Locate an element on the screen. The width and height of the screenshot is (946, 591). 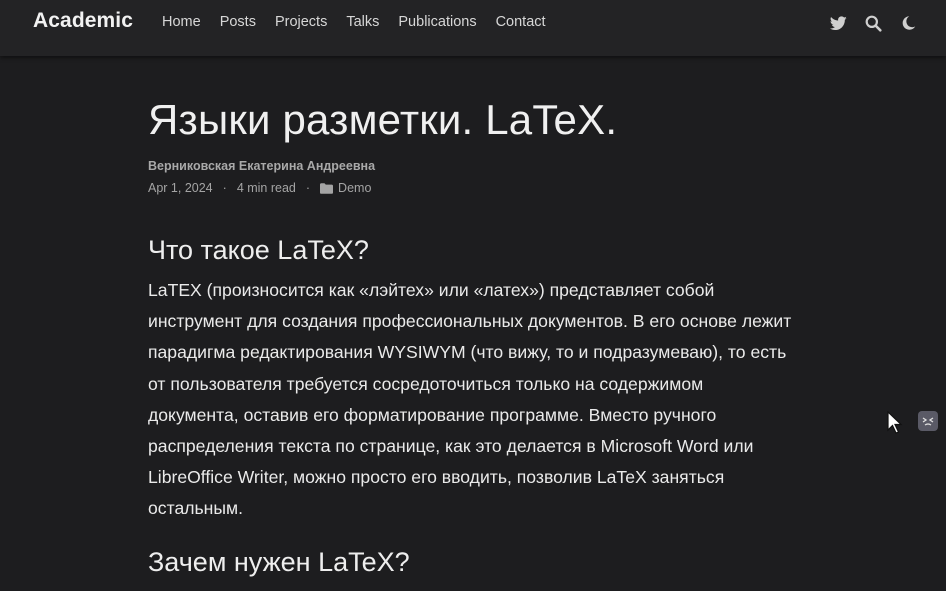
twitter-icon is located at coordinates (838, 23).